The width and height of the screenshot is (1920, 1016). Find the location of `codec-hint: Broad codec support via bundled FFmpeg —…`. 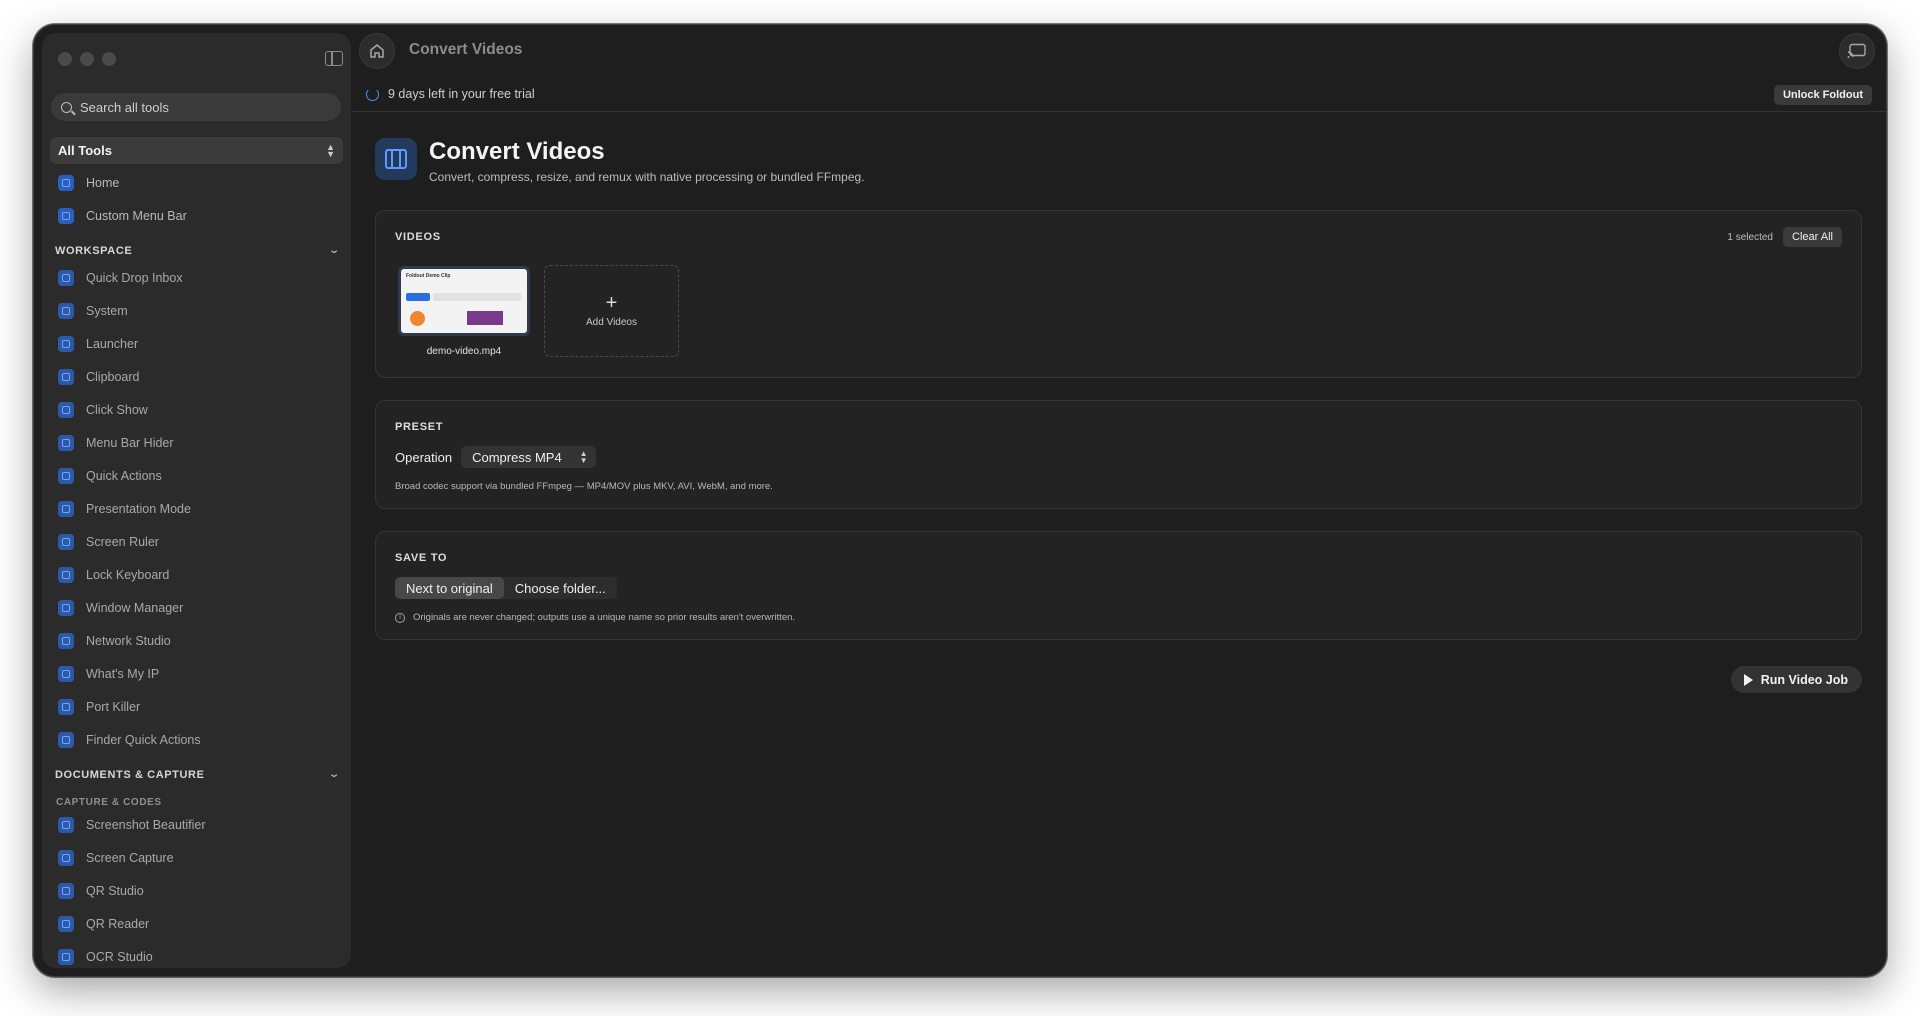

codec-hint: Broad codec support via bundled FFmpeg —… is located at coordinates (584, 486).